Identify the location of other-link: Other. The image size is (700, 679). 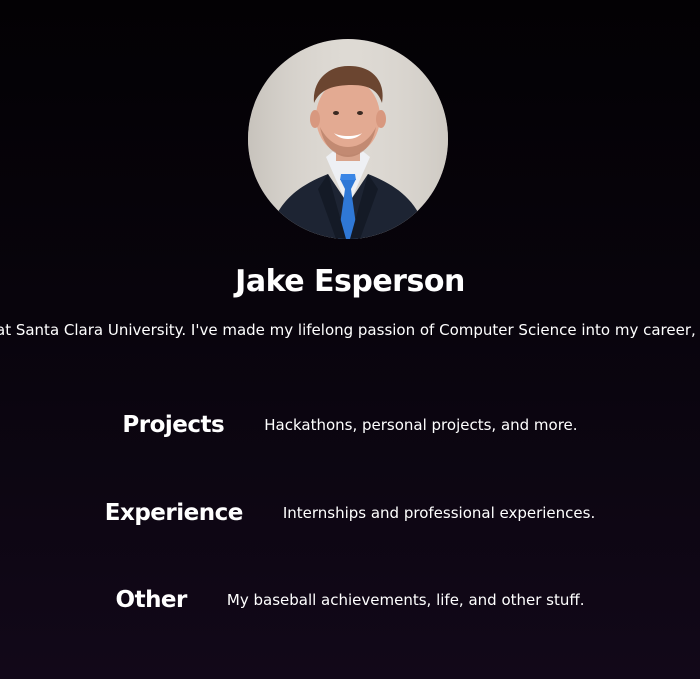
(152, 600).